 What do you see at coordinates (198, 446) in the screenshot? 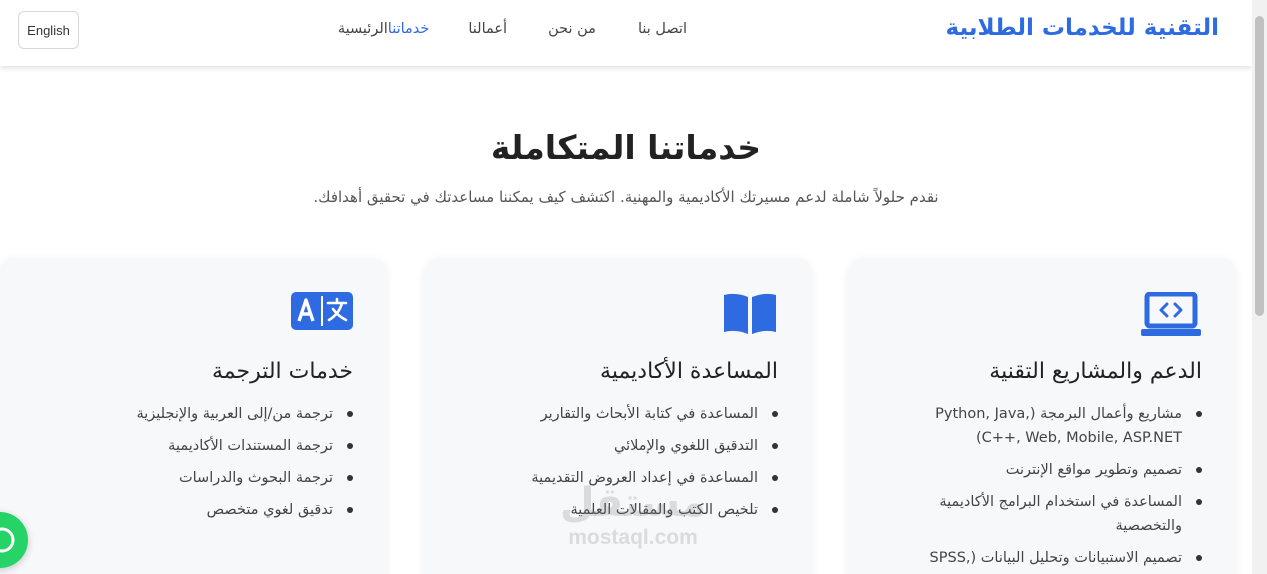
I see `list-item: ترجمة المستندات الأكاديمية` at bounding box center [198, 446].